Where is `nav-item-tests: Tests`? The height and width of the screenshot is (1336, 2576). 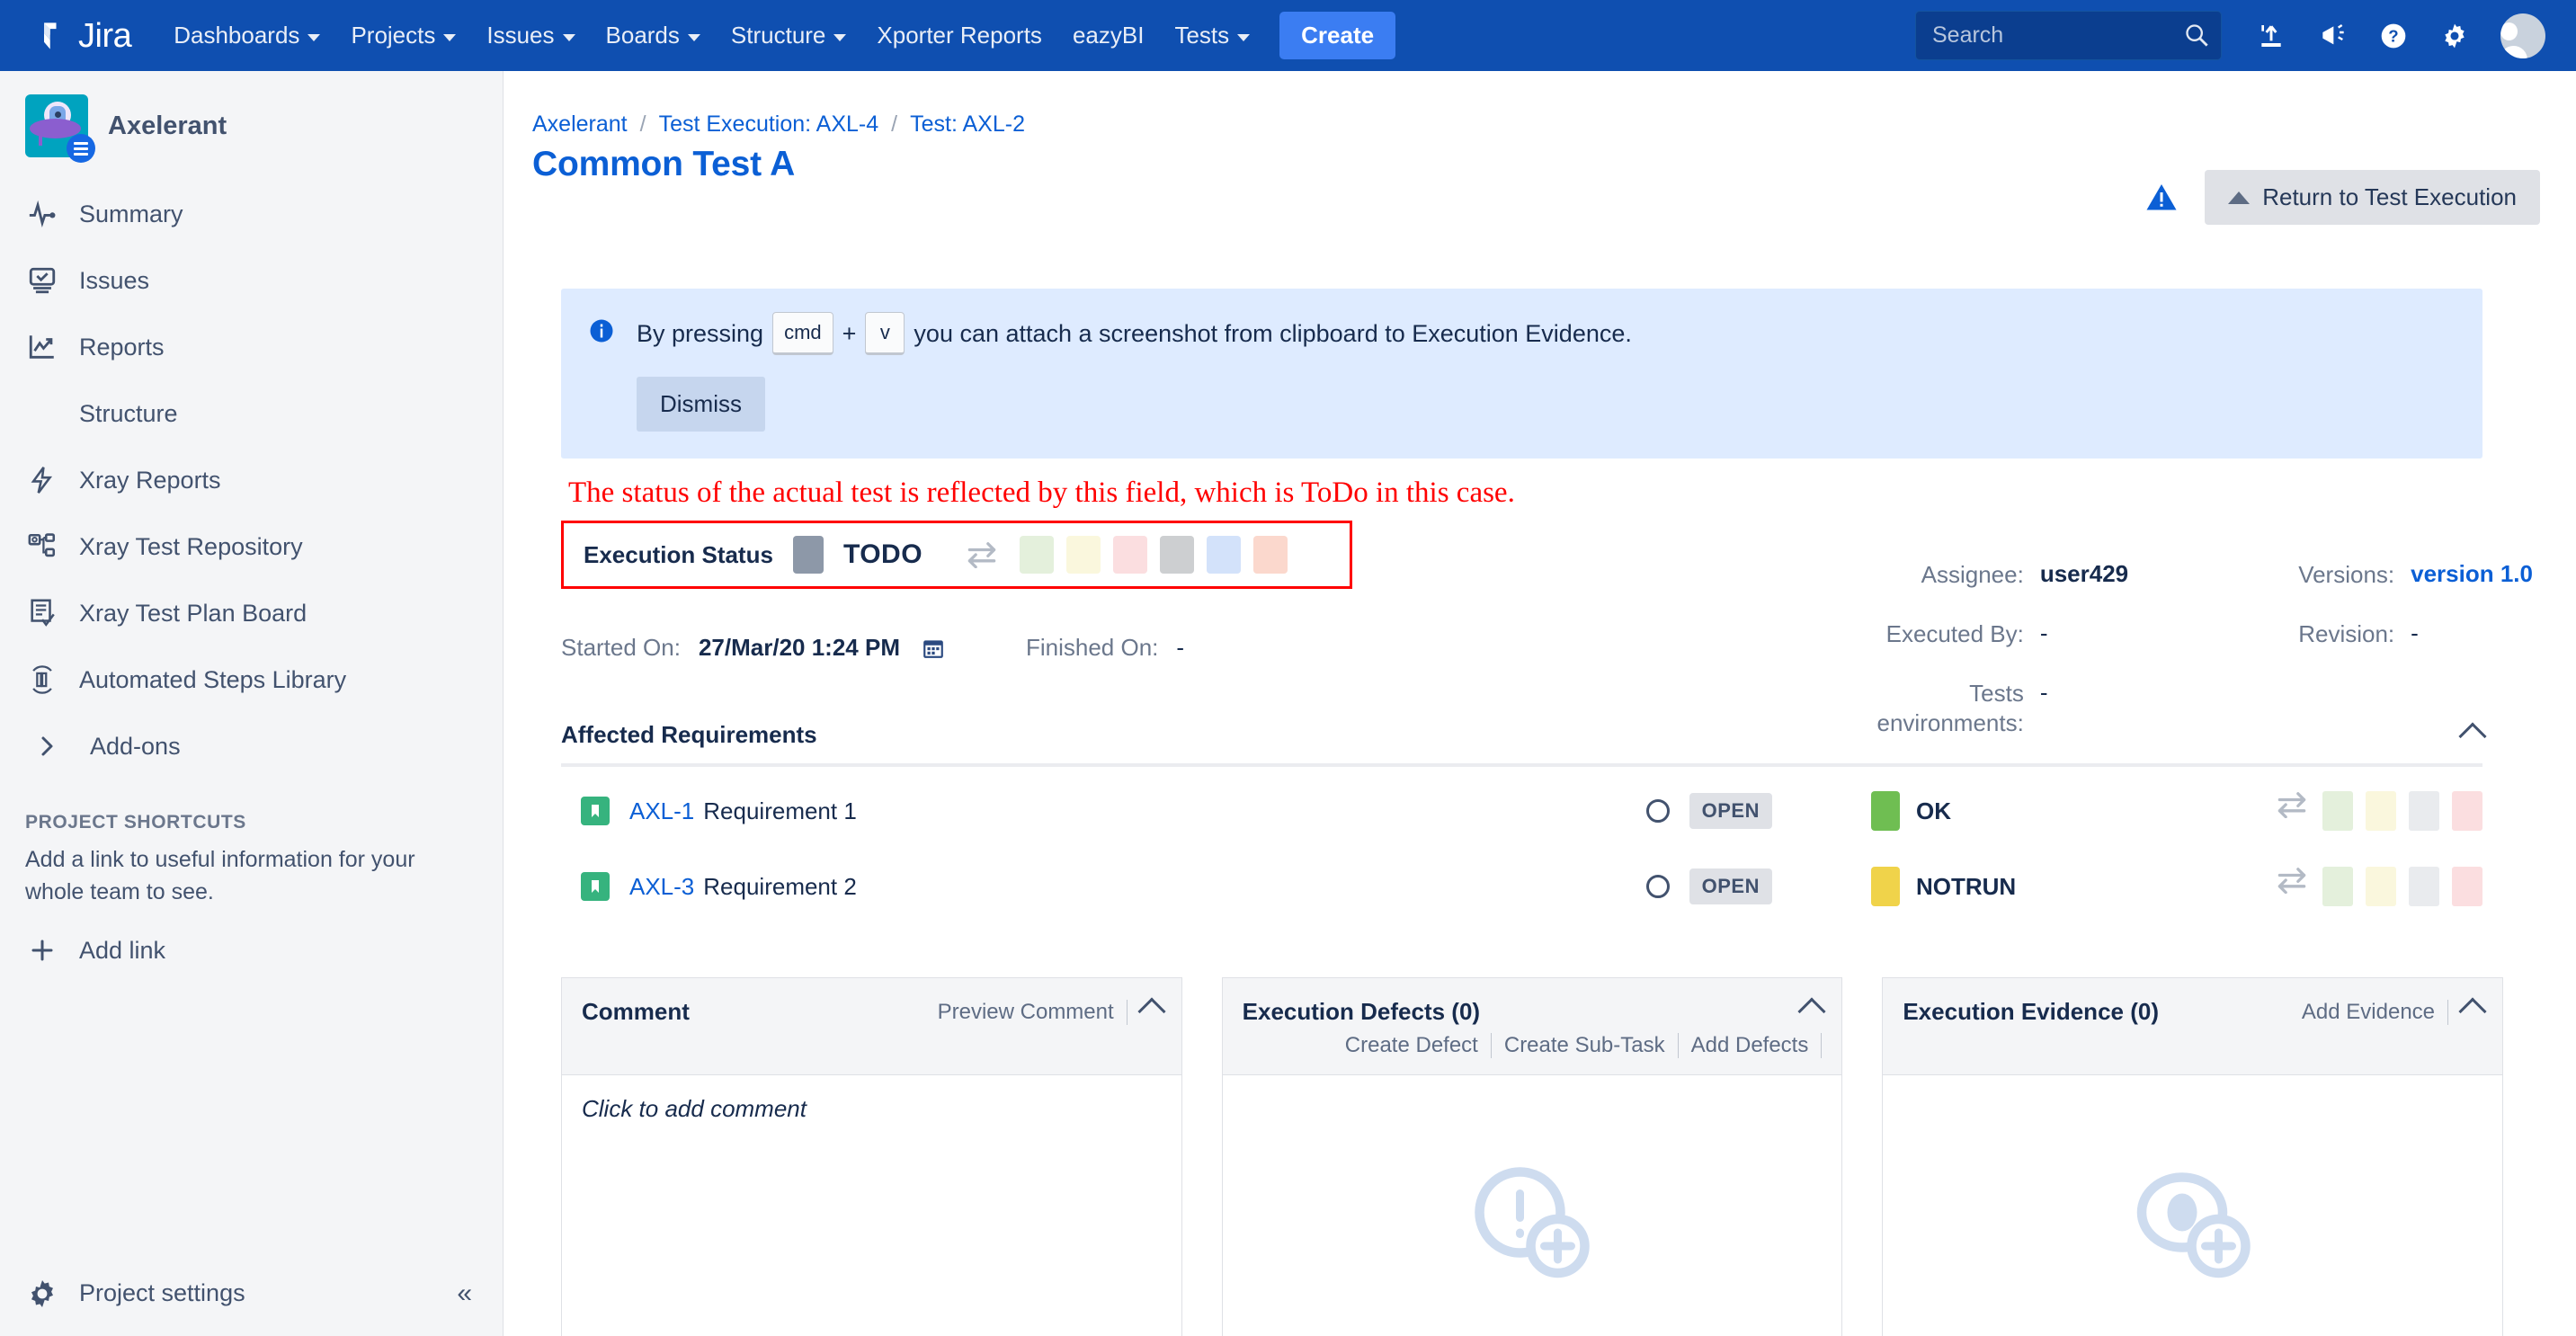
nav-item-tests: Tests is located at coordinates (1212, 35).